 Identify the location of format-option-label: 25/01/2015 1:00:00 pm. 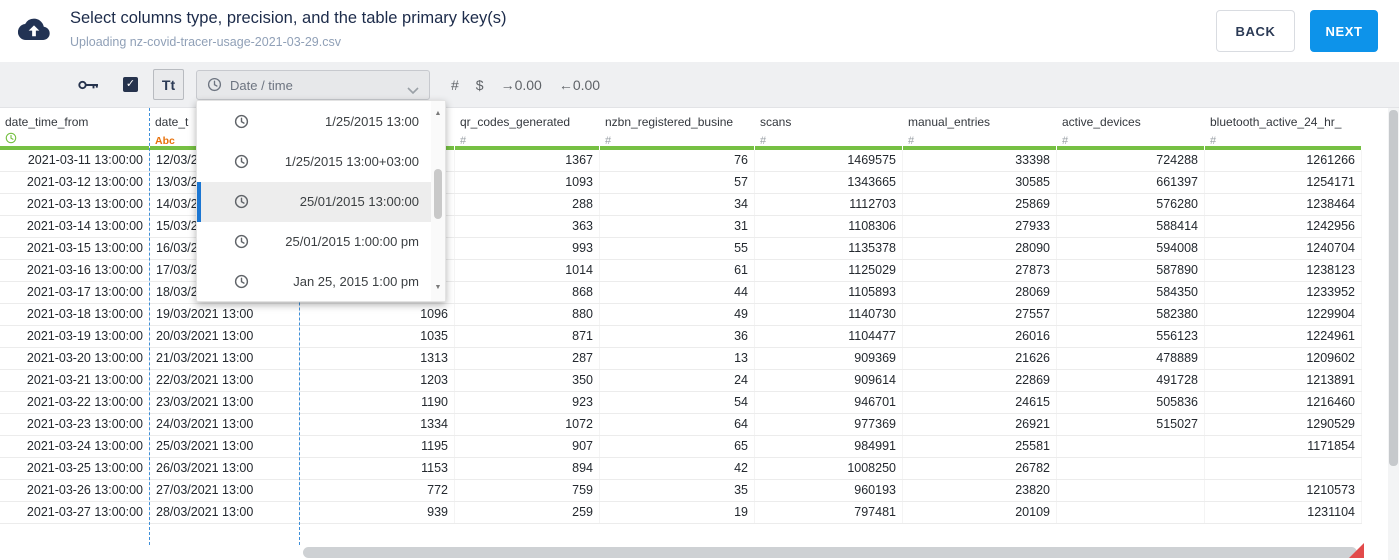
(352, 241).